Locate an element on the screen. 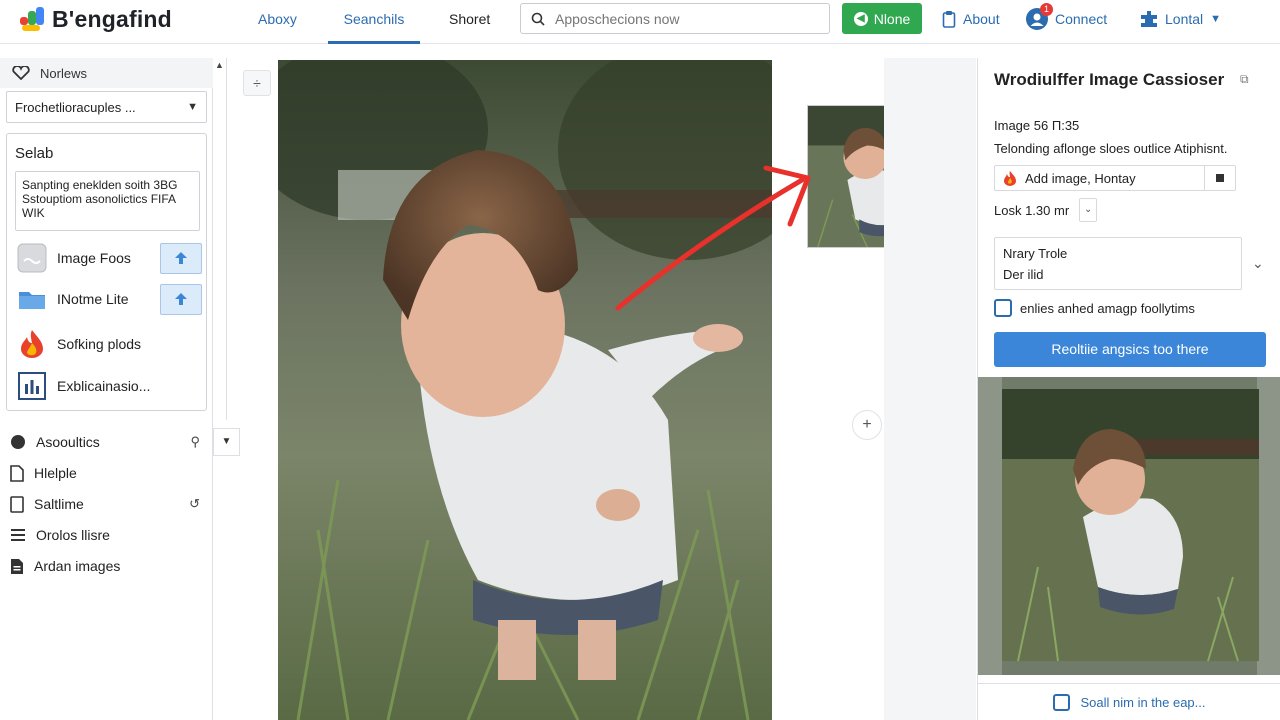 This screenshot has width=1280, height=720. stop-button is located at coordinates (1220, 178).